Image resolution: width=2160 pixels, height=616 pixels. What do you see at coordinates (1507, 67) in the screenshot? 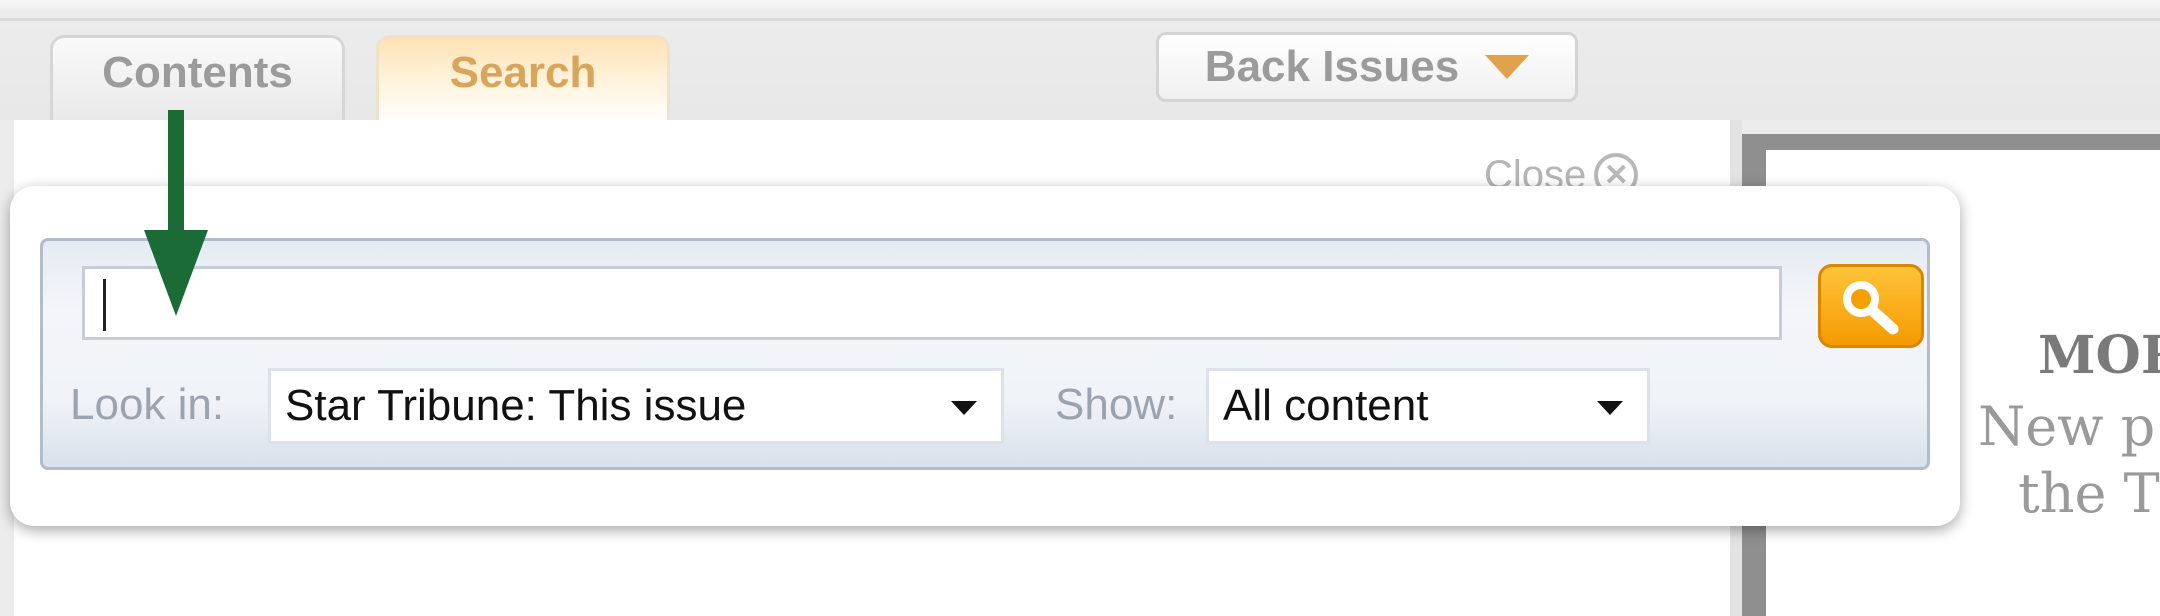
I see `triangle-down-icon` at bounding box center [1507, 67].